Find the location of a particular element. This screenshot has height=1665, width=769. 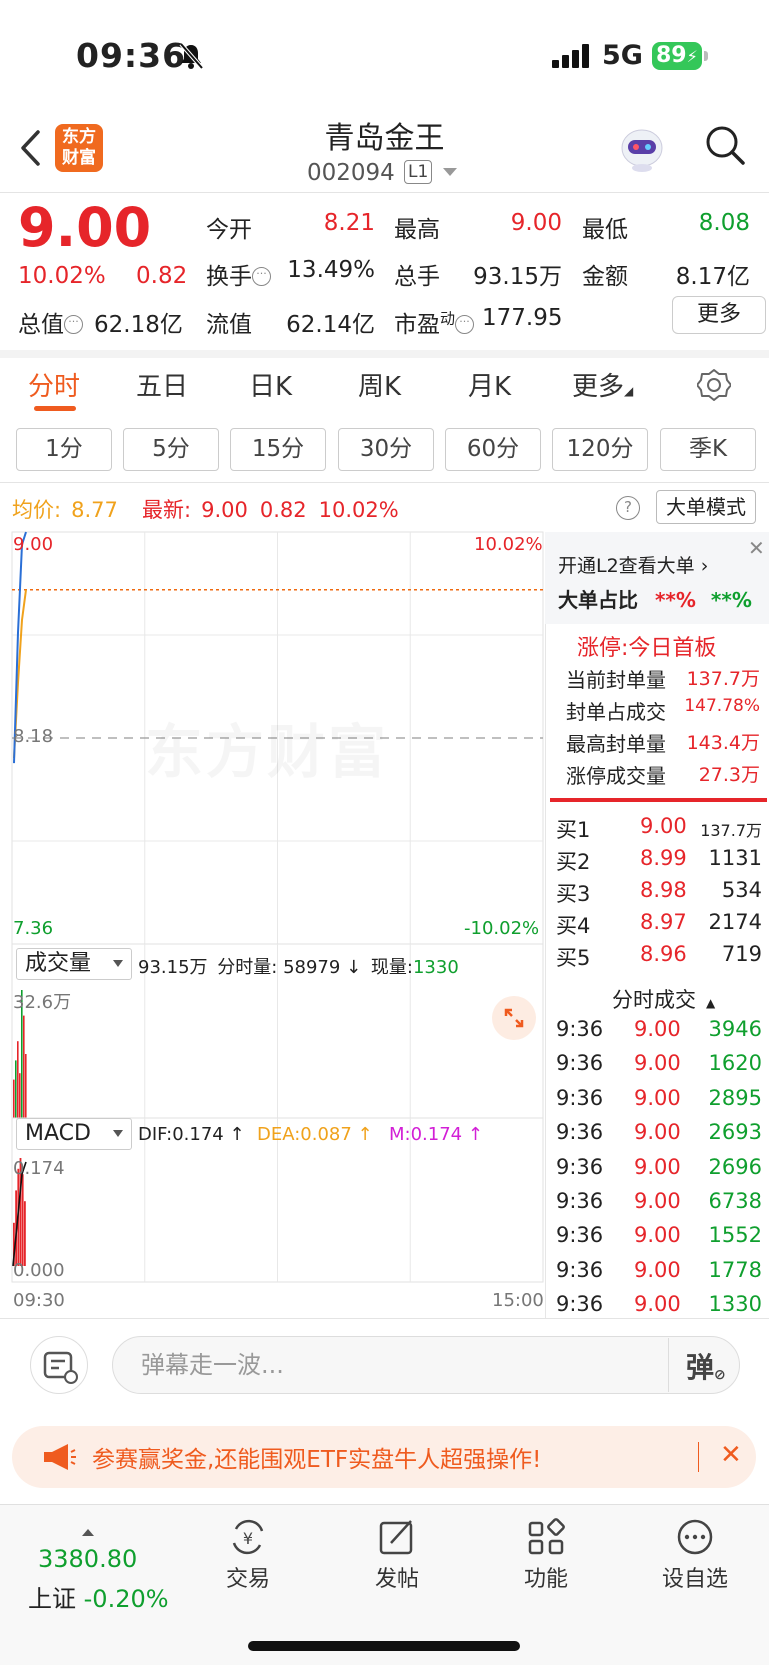

float-label: 流值 is located at coordinates (229, 325).